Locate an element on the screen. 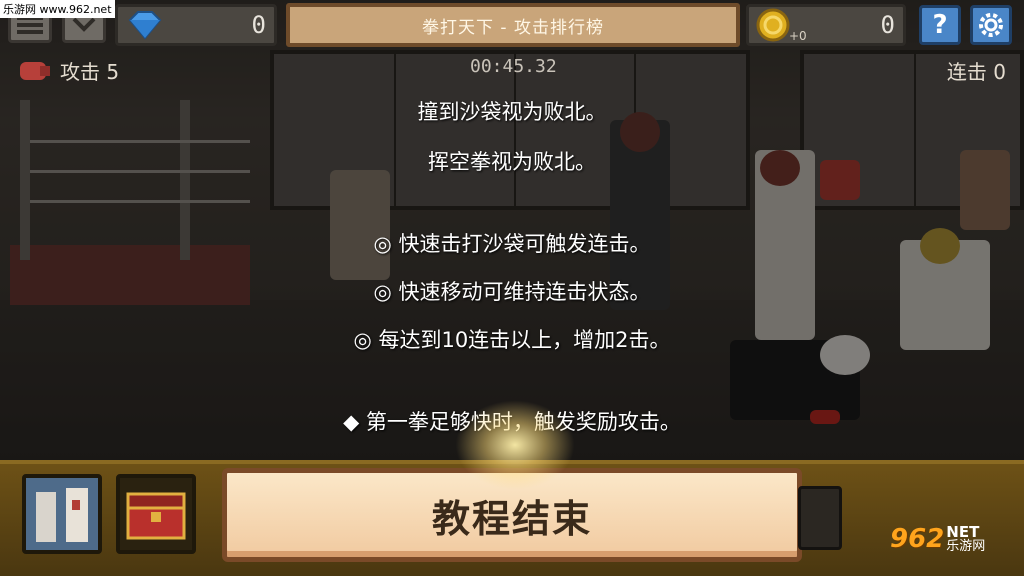 This screenshot has width=1024, height=576. help-button: ? is located at coordinates (940, 25).